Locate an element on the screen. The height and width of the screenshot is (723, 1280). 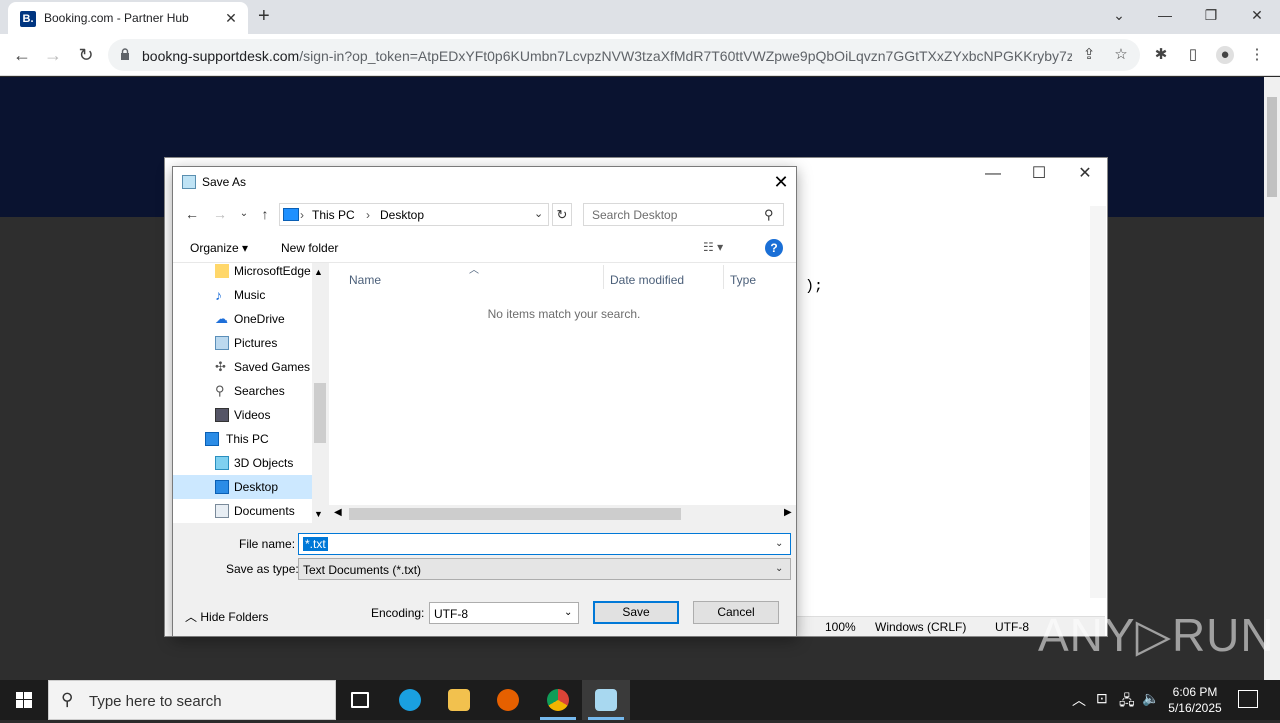
notification-center-icon is located at coordinates (1248, 699).